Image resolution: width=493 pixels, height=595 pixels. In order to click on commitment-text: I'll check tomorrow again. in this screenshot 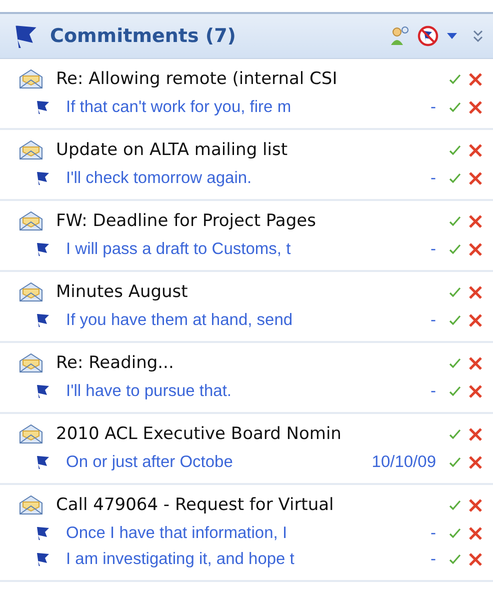, I will do `click(248, 178)`.